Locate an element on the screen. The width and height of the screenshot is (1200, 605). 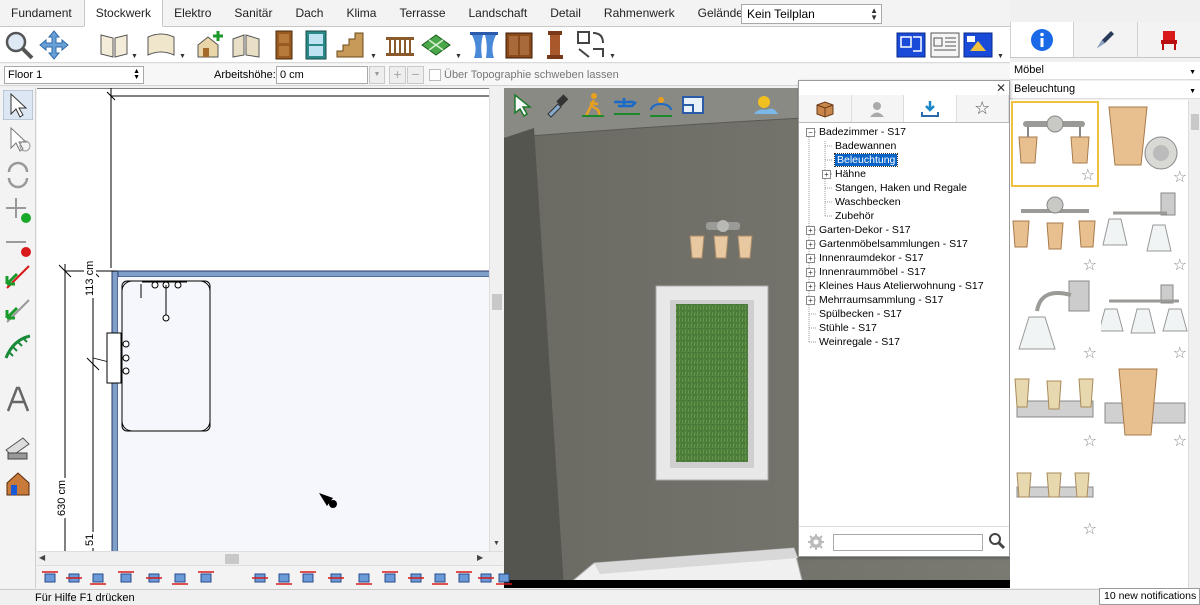
scroll-thumb is located at coordinates (232, 559).